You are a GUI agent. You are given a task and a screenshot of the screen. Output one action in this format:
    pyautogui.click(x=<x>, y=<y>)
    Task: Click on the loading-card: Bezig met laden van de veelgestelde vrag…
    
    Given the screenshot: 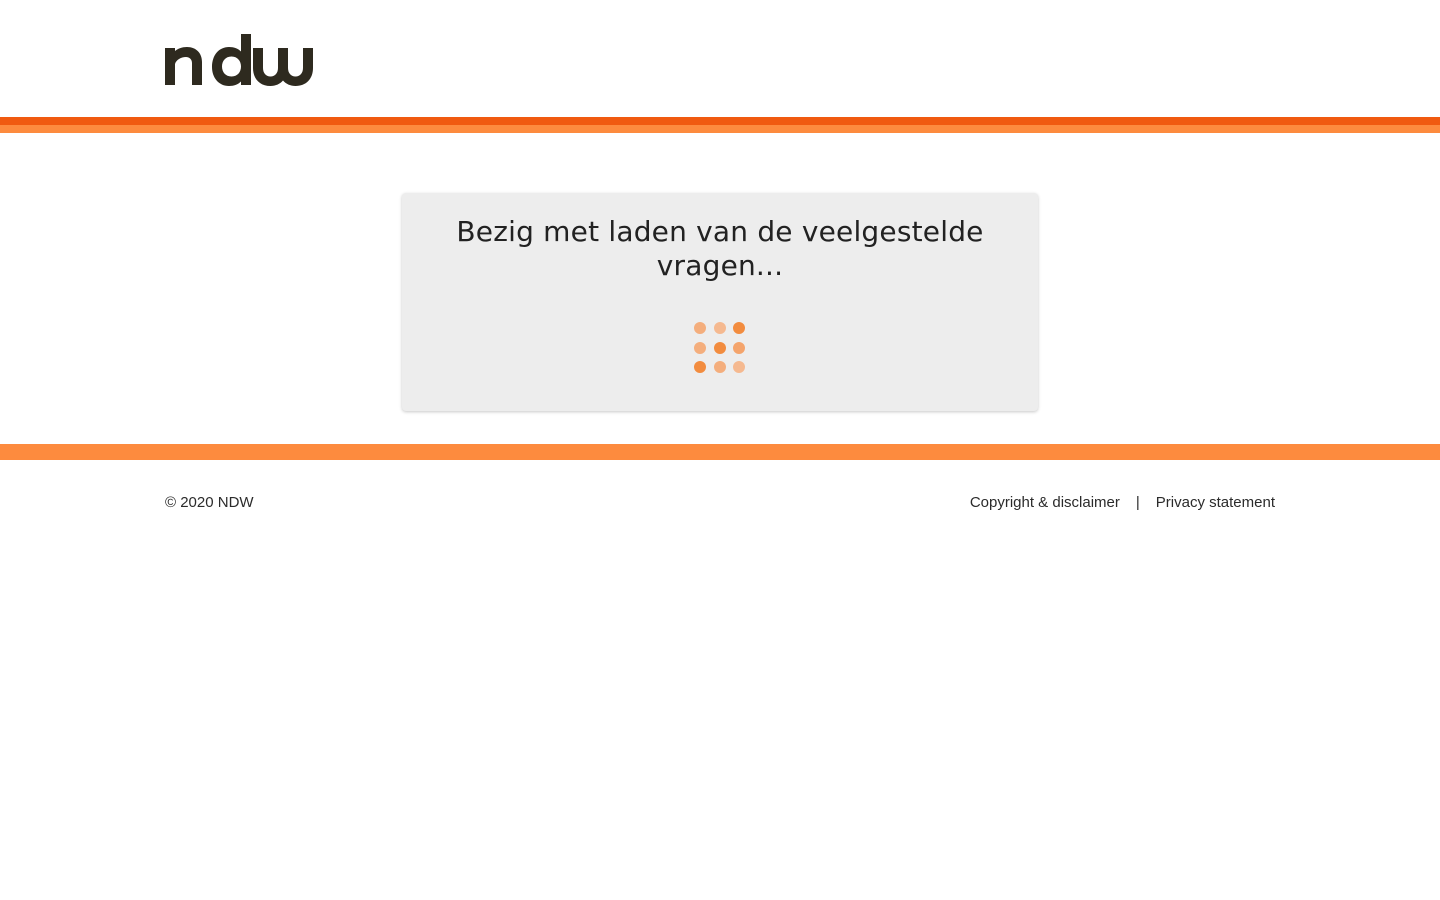 What is the action you would take?
    pyautogui.click(x=720, y=302)
    